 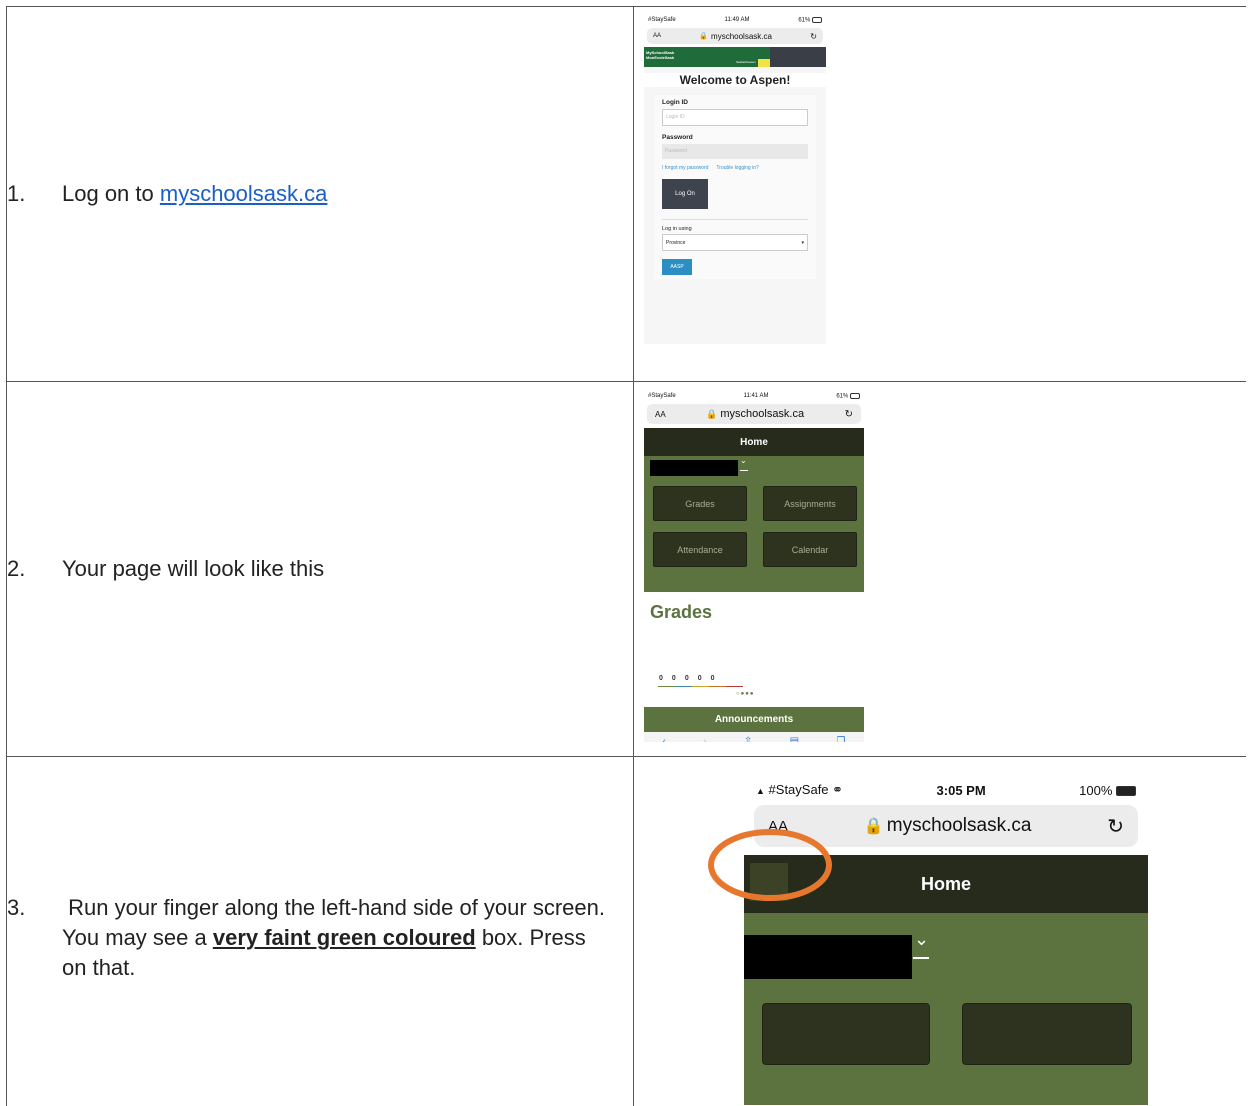 What do you see at coordinates (764, 63) in the screenshot?
I see `banner-yellow-stripe` at bounding box center [764, 63].